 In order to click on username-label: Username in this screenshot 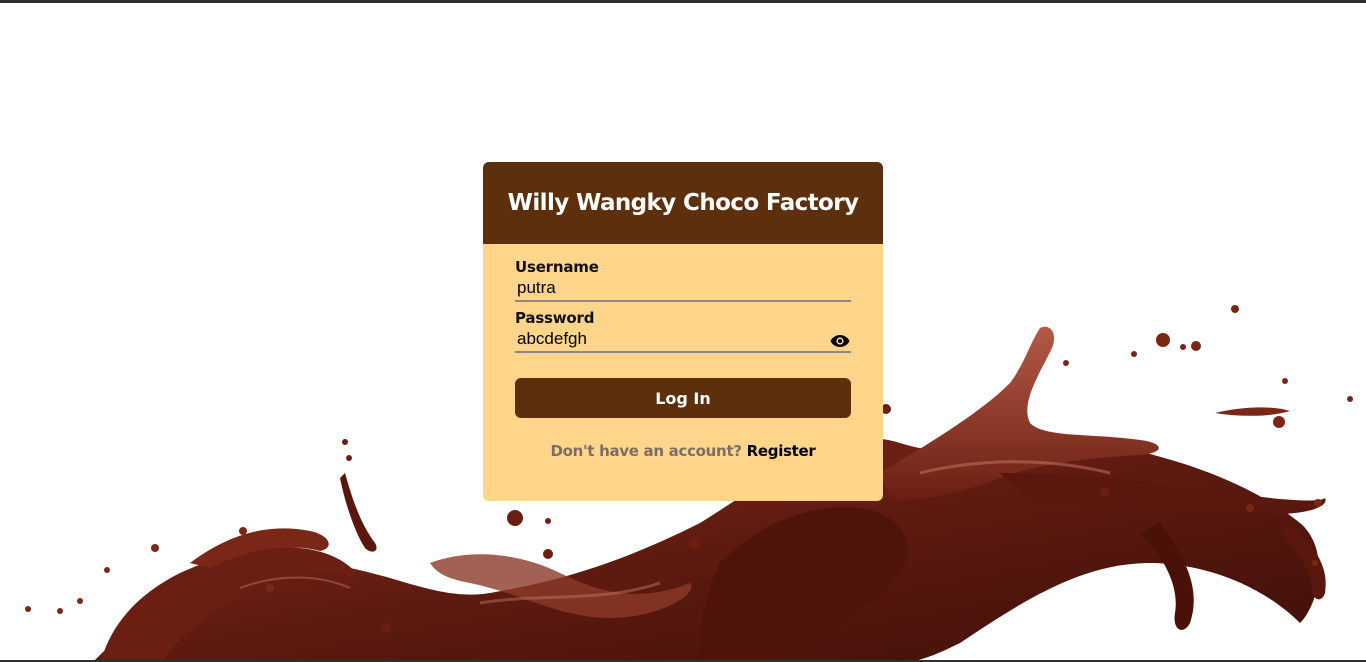, I will do `click(557, 267)`.